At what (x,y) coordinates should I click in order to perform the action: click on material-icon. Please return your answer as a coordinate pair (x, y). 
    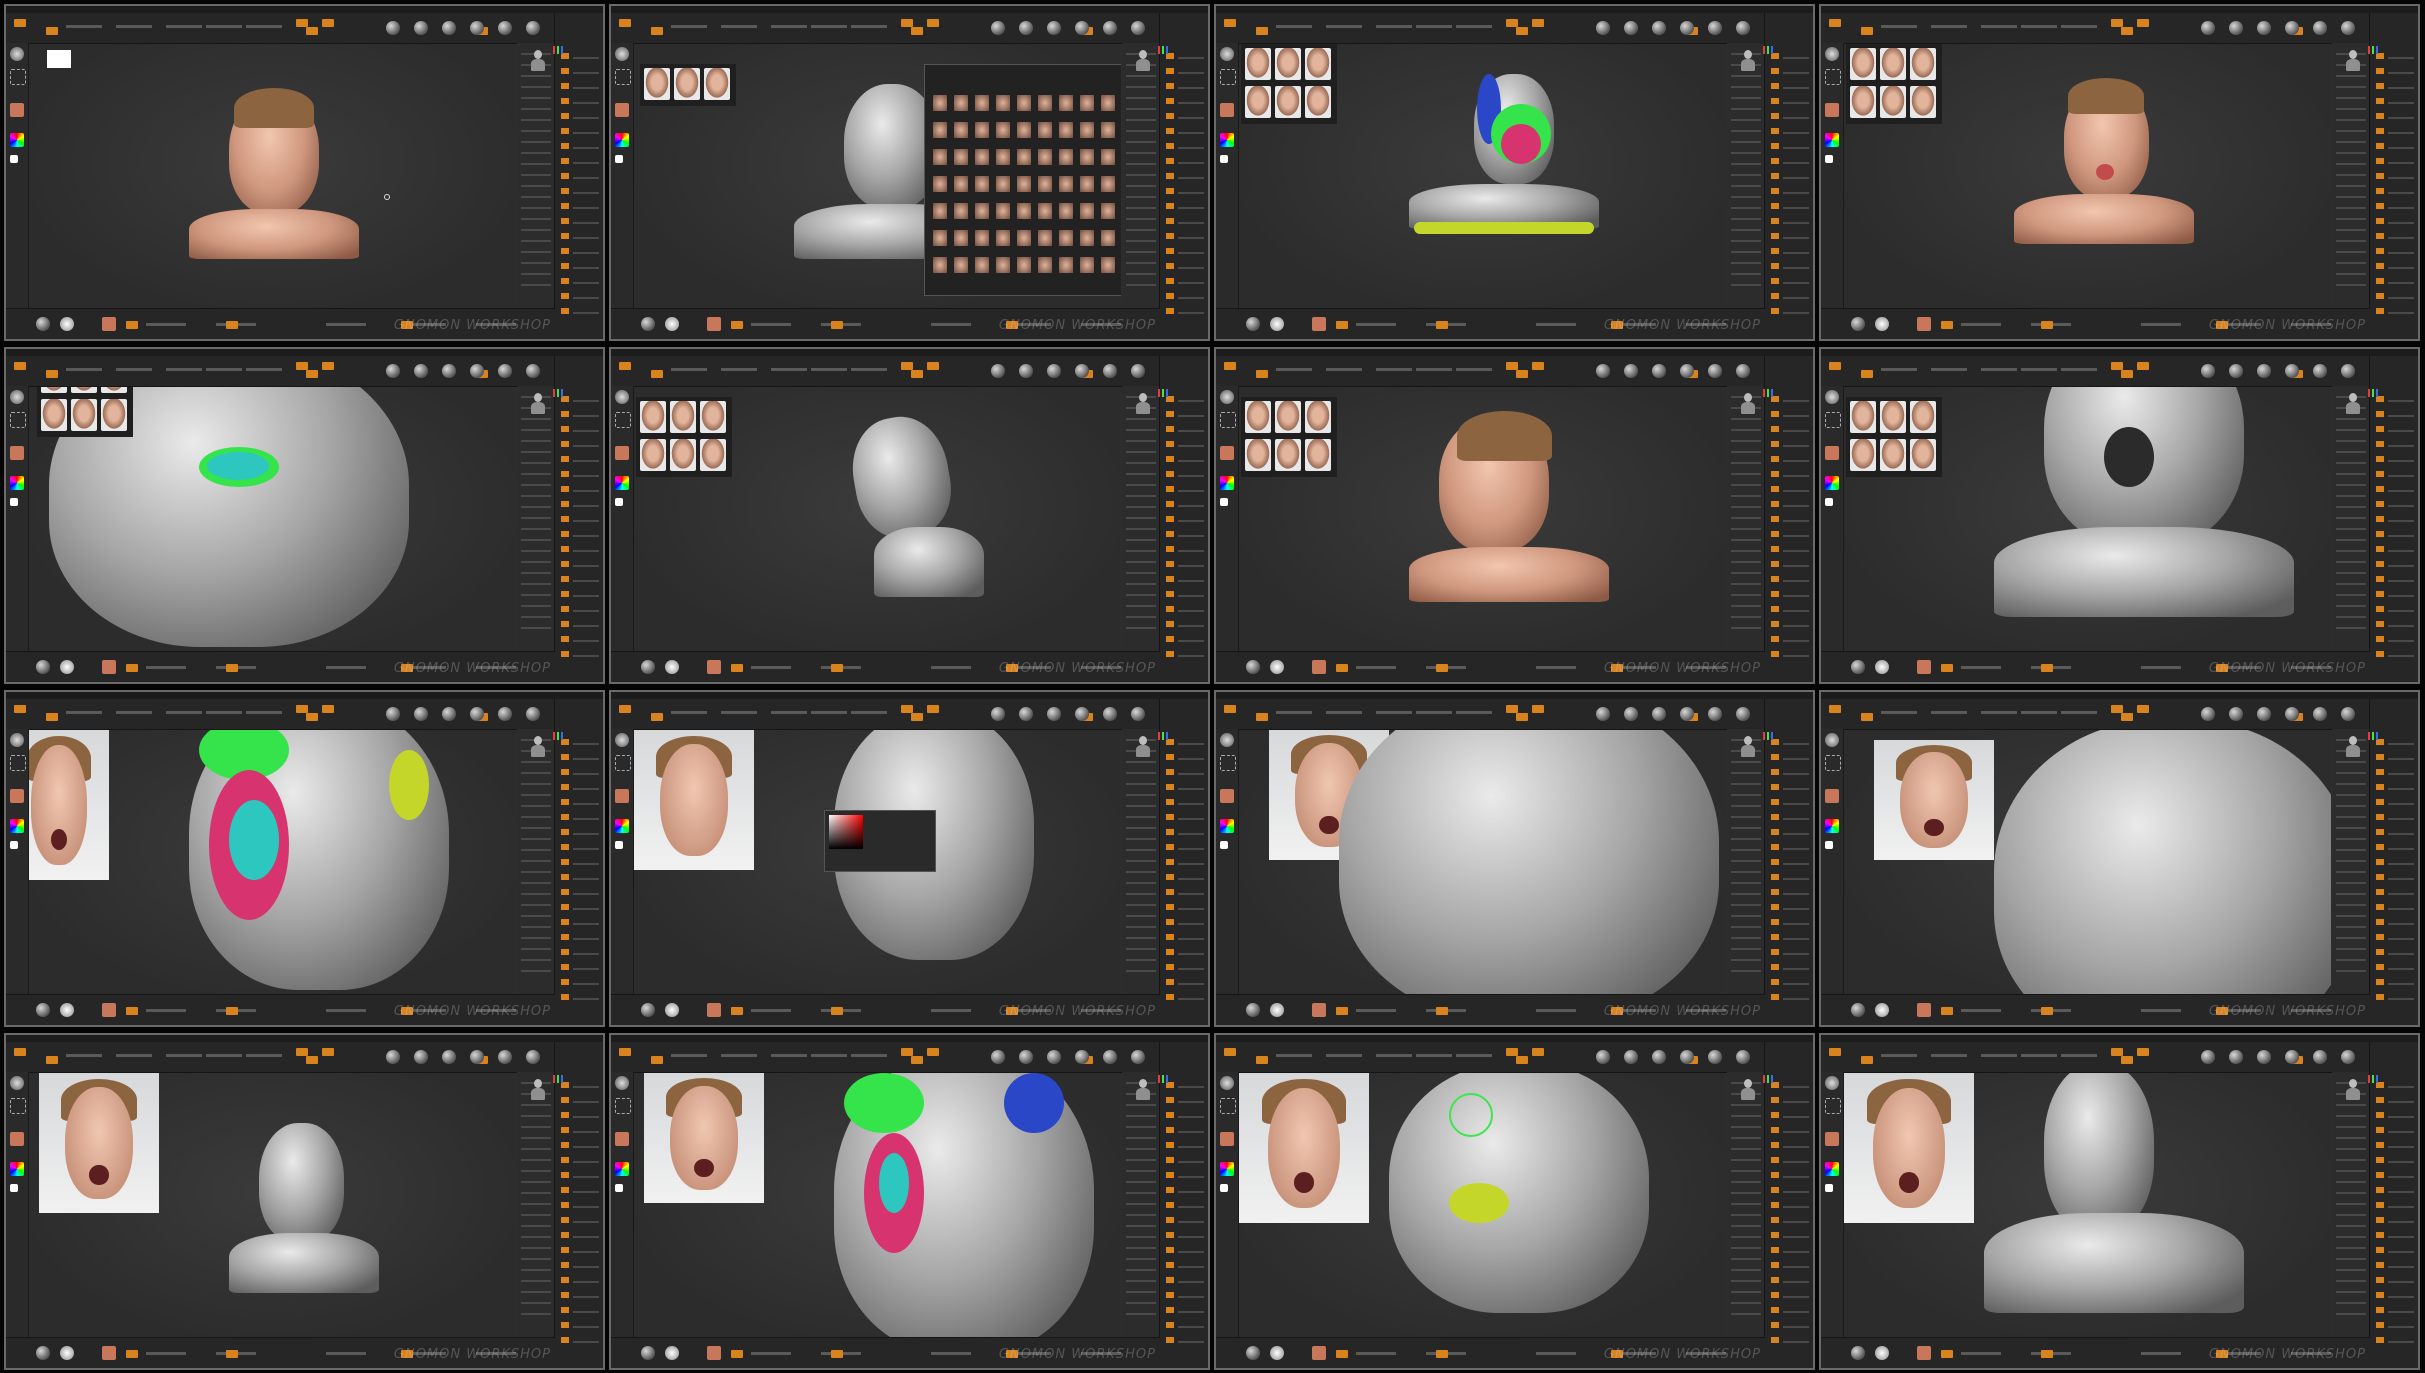
    Looking at the image, I should click on (1882, 324).